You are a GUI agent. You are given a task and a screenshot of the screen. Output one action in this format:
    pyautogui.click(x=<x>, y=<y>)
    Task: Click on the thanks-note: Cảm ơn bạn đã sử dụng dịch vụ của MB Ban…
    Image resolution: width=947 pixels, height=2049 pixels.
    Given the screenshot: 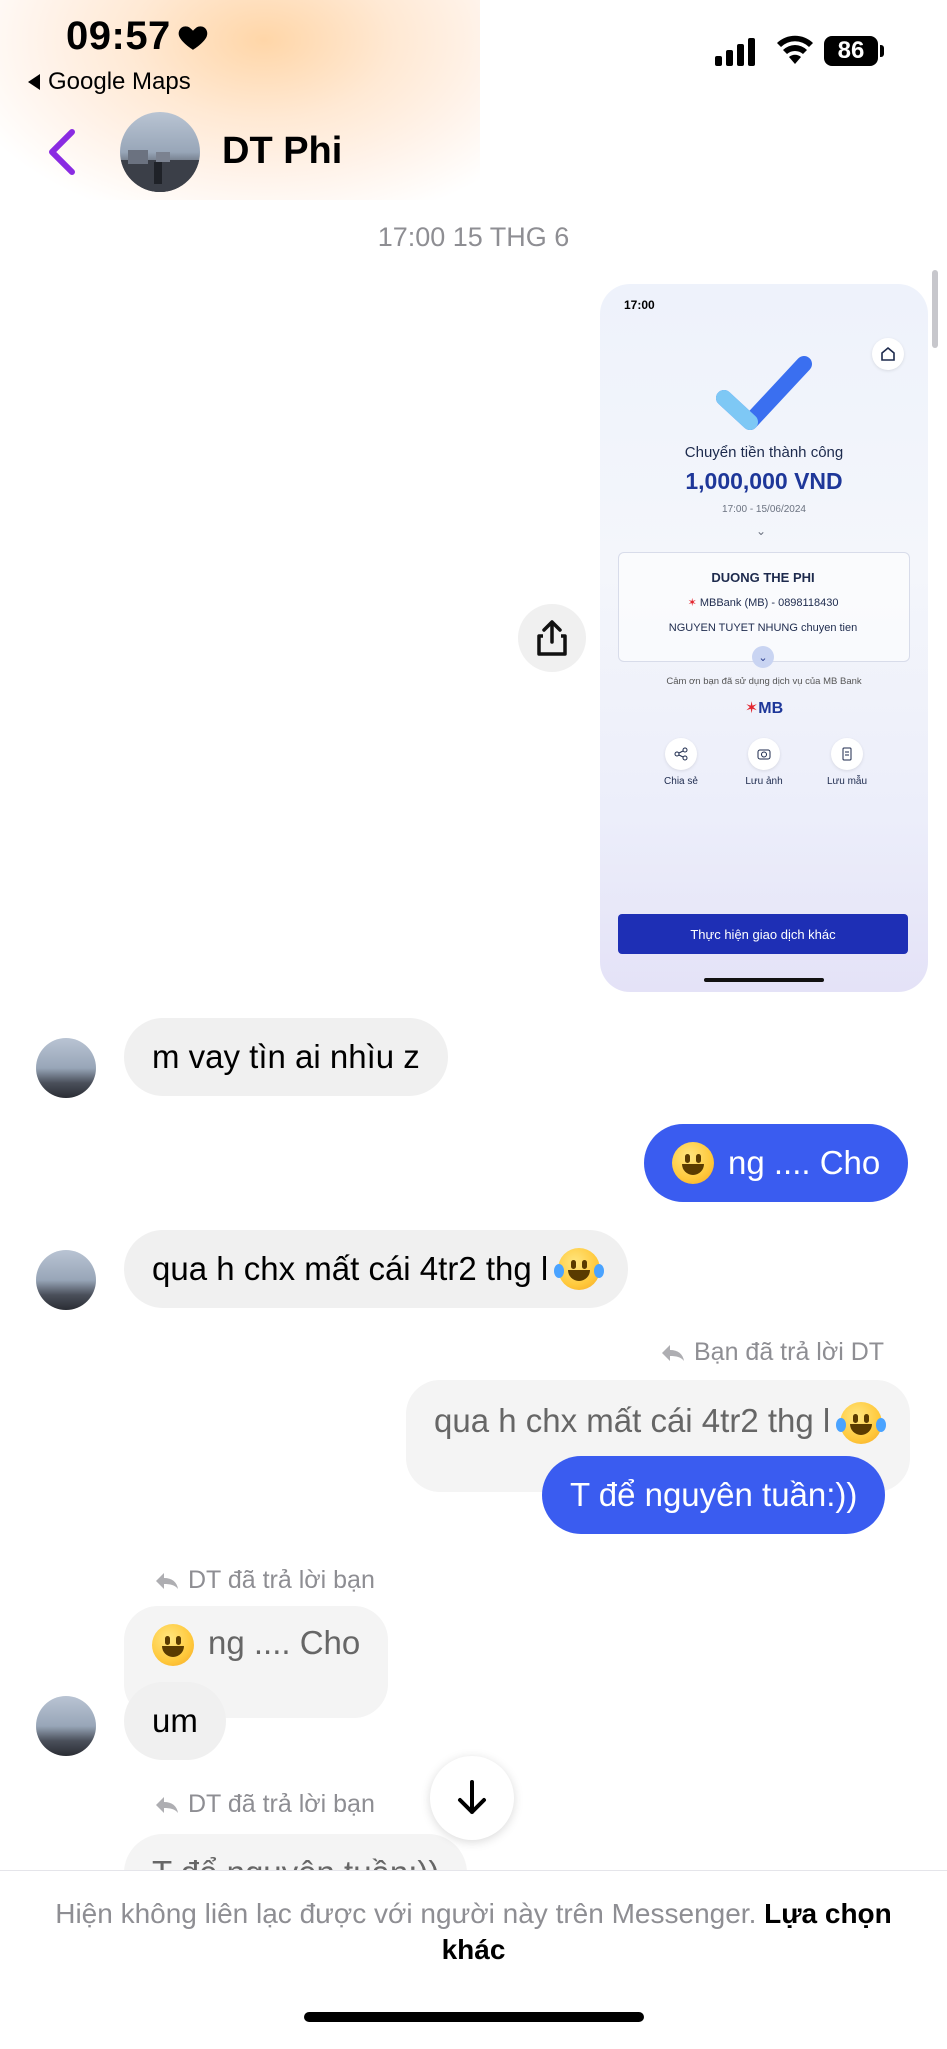 What is the action you would take?
    pyautogui.click(x=764, y=681)
    